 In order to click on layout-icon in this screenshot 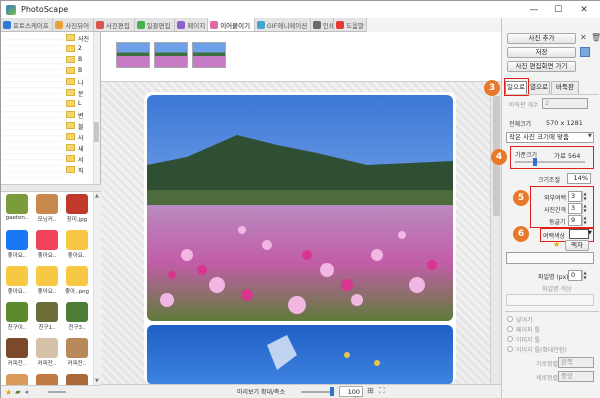, I will do `click(585, 52)`.